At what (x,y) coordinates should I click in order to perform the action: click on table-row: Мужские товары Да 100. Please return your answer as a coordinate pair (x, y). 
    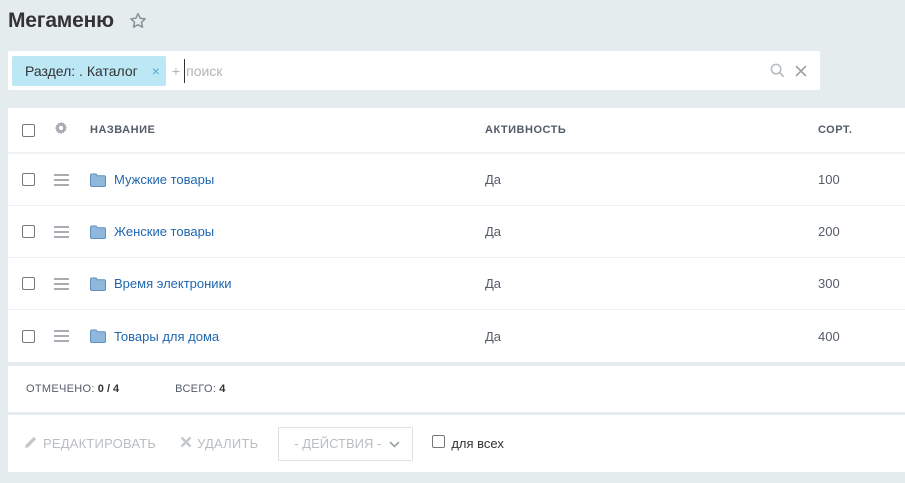
    Looking at the image, I should click on (456, 180).